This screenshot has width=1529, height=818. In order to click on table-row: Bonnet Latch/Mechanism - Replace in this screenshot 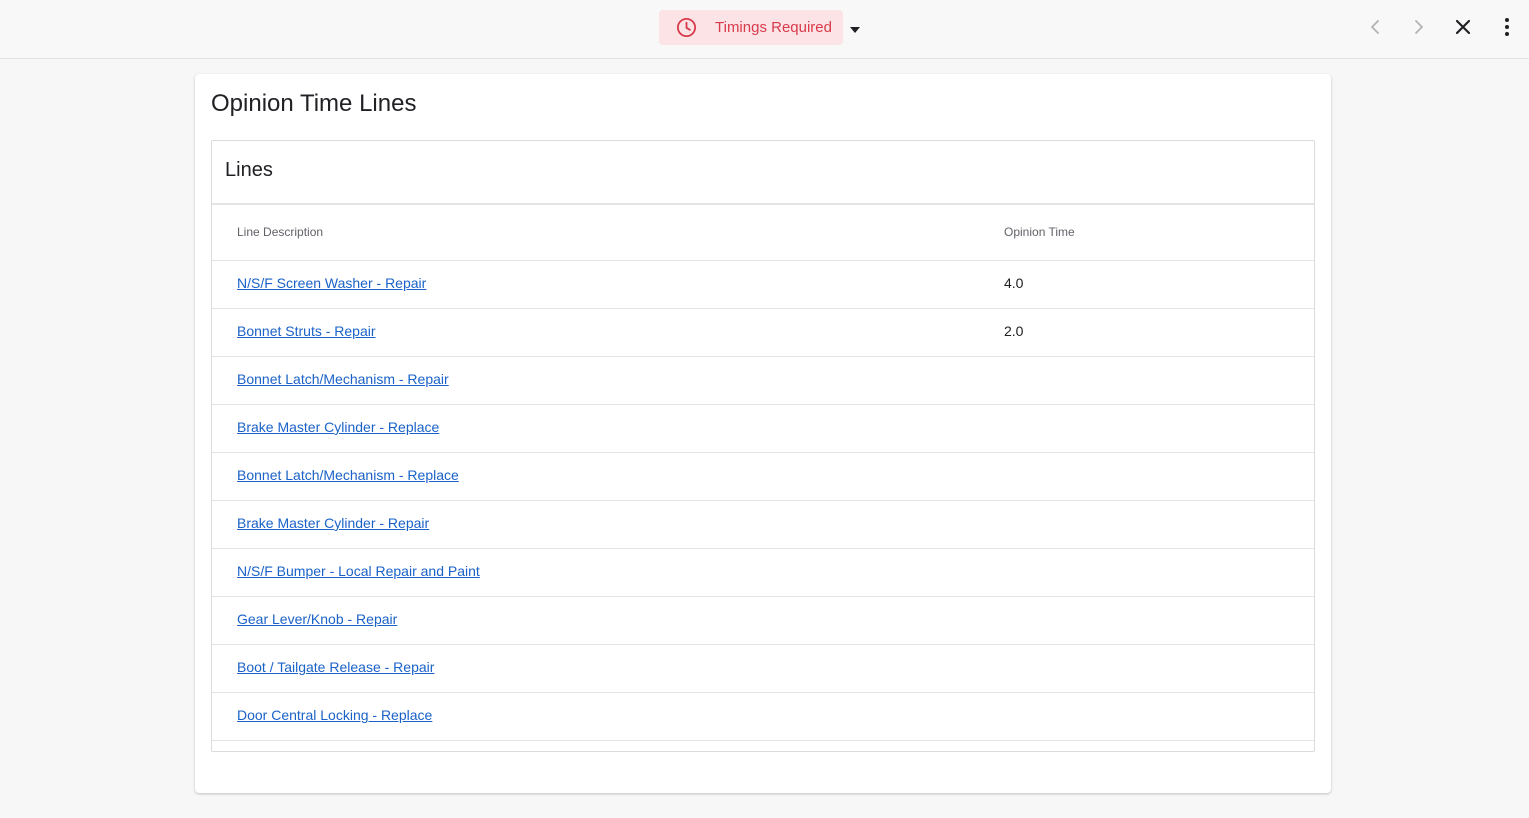, I will do `click(763, 477)`.